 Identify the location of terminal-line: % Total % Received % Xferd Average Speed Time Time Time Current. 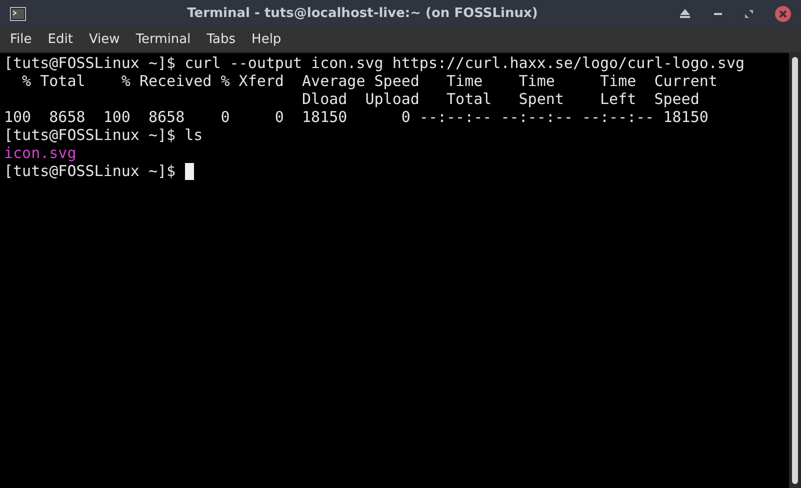
(369, 81).